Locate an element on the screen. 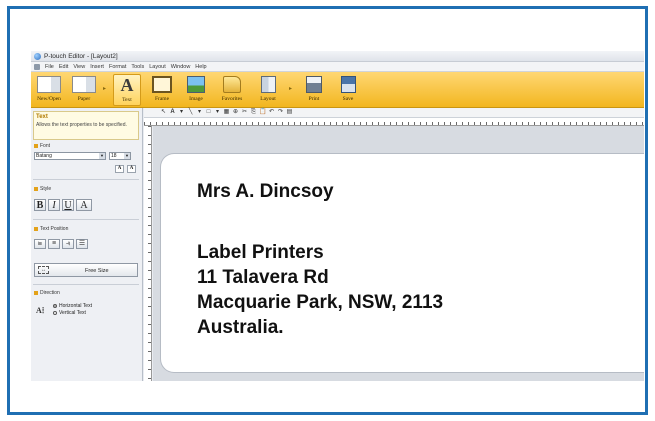  font-name-select: Batang ▼ is located at coordinates (70, 156).